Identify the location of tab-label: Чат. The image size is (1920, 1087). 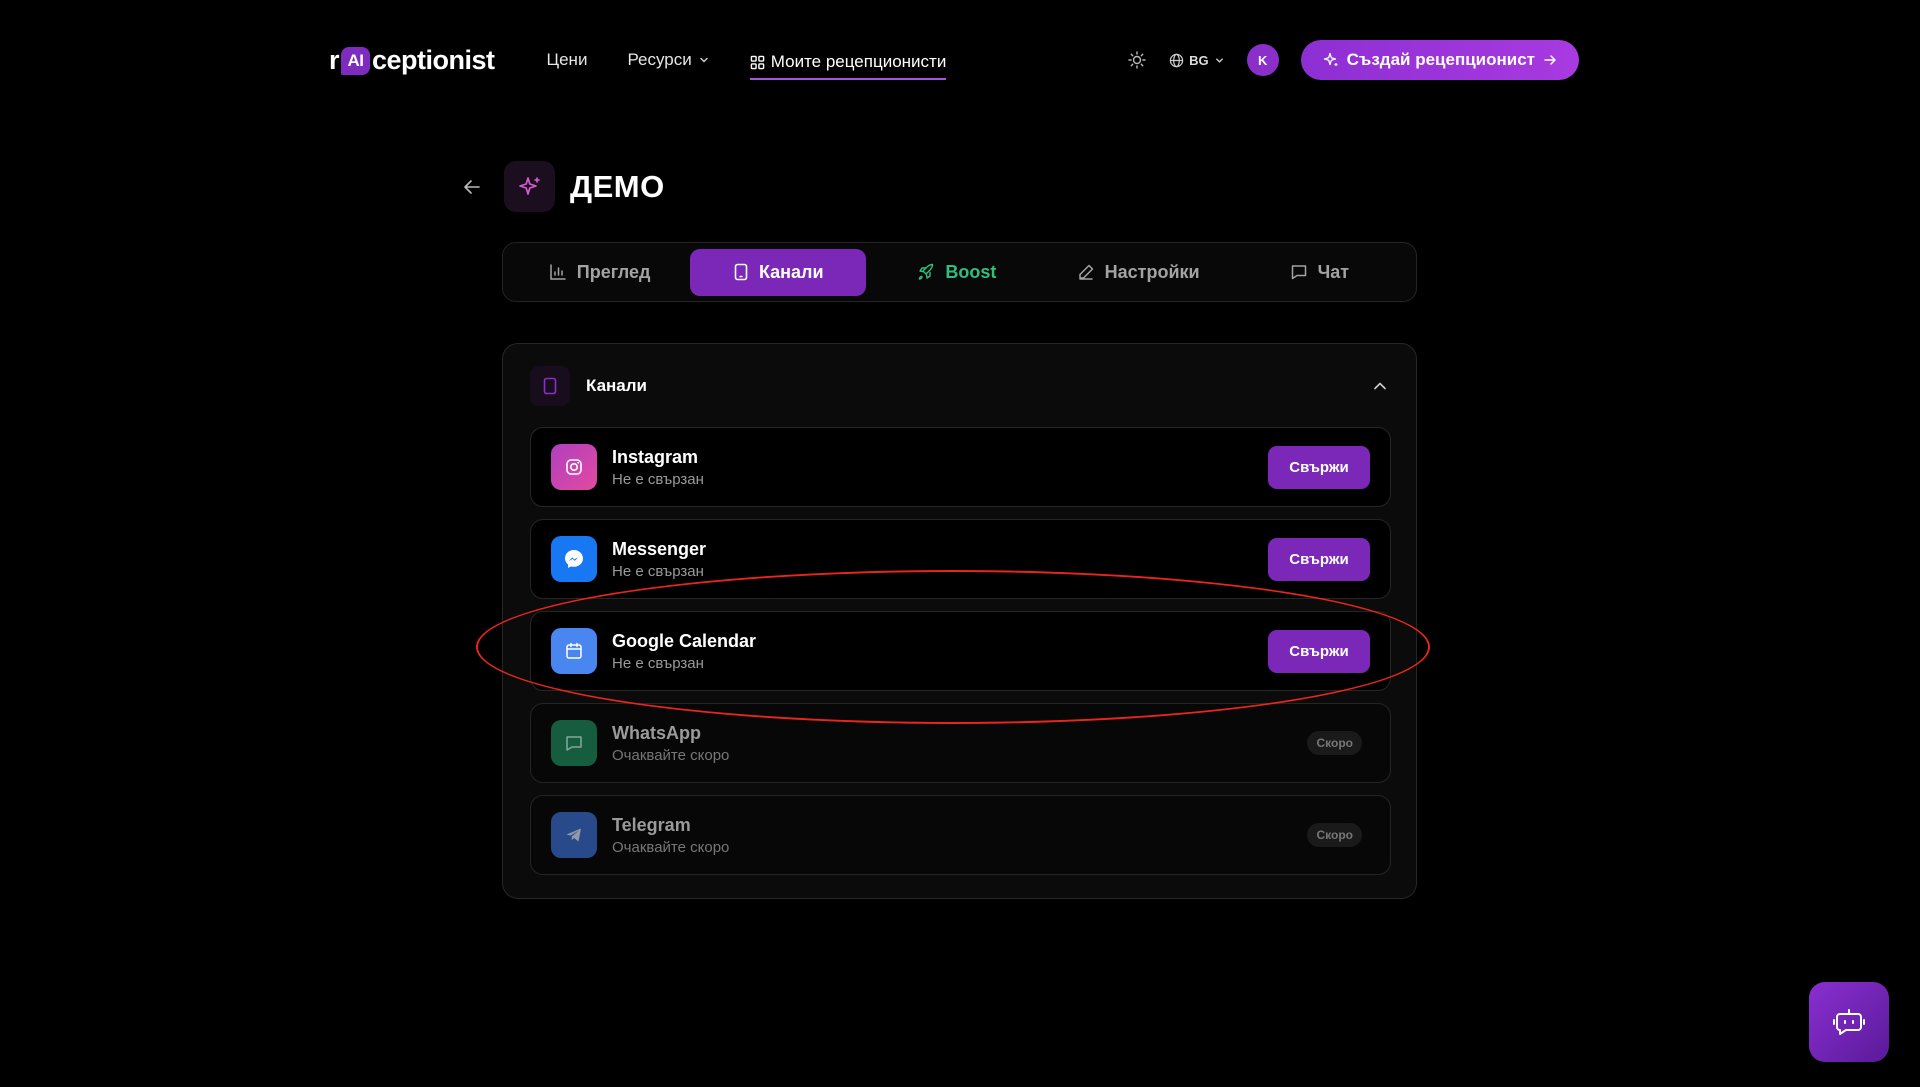
(1333, 271).